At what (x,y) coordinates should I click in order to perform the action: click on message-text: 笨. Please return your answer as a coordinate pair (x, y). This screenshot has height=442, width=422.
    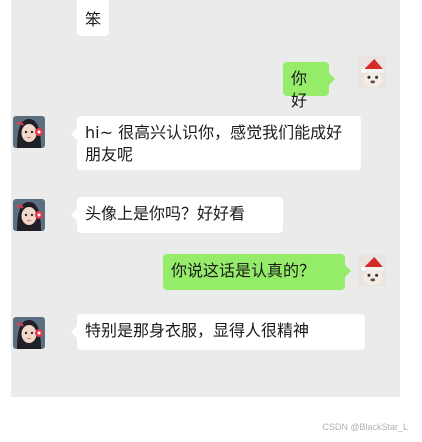
    Looking at the image, I should click on (93, 19).